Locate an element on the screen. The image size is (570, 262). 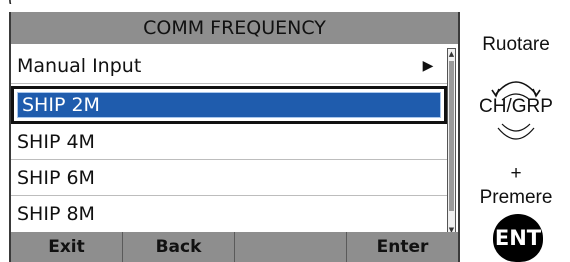
list-item-label: SHIP 6M is located at coordinates (56, 177).